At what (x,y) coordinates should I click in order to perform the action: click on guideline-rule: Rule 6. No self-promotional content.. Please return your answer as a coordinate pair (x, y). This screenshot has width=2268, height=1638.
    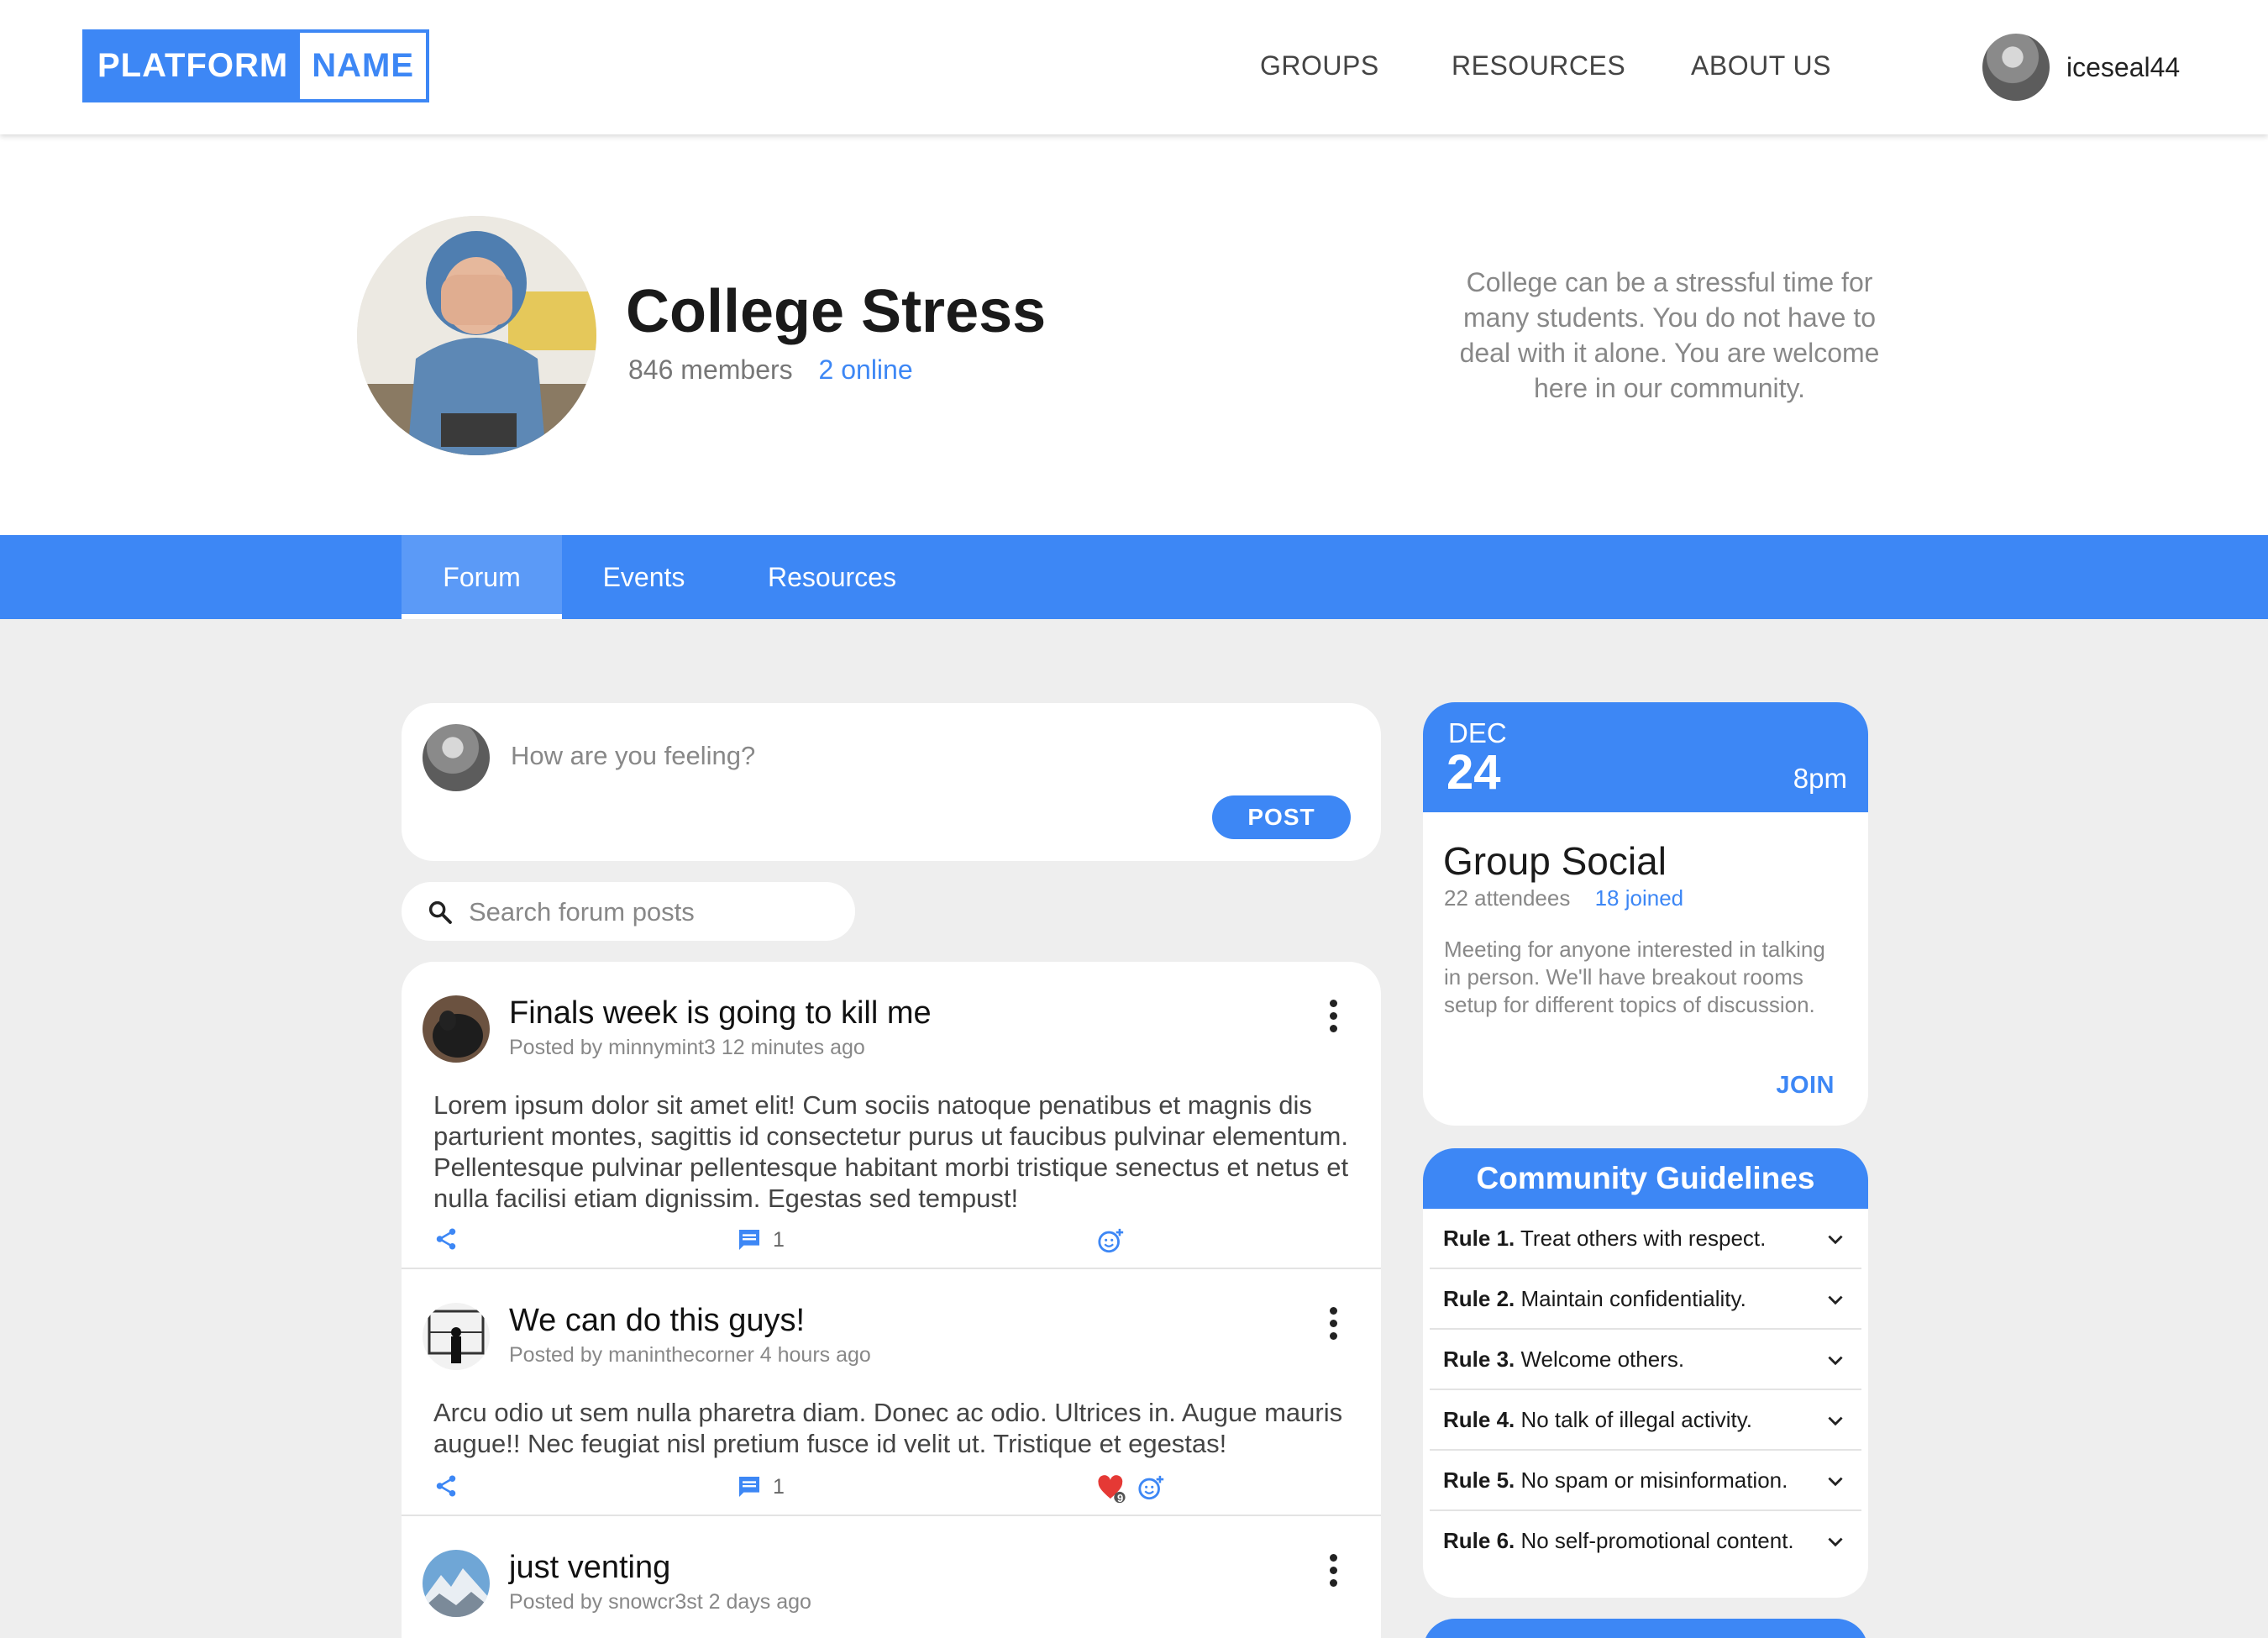
    Looking at the image, I should click on (1645, 1541).